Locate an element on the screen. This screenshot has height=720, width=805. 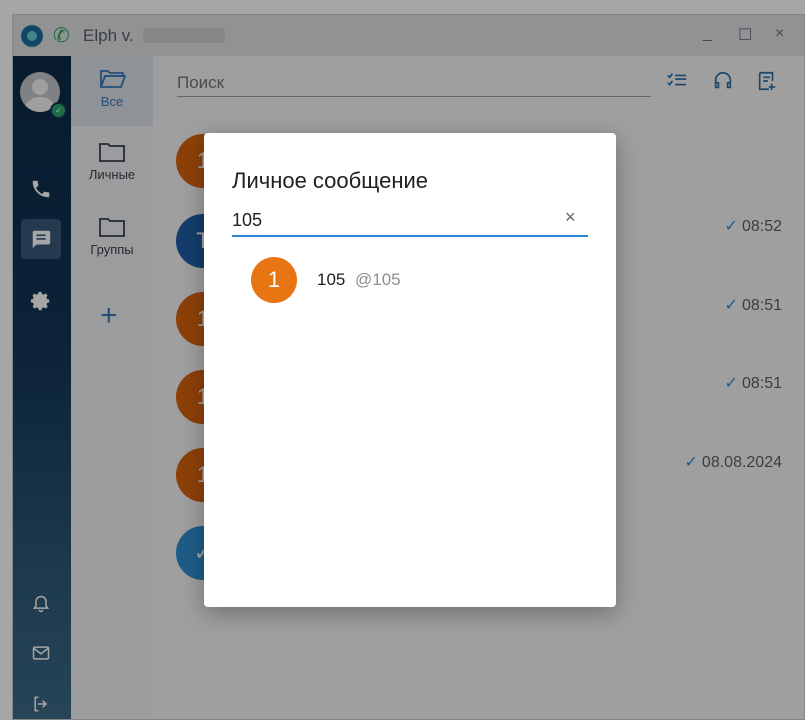
result-avatar: 1 is located at coordinates (274, 280).